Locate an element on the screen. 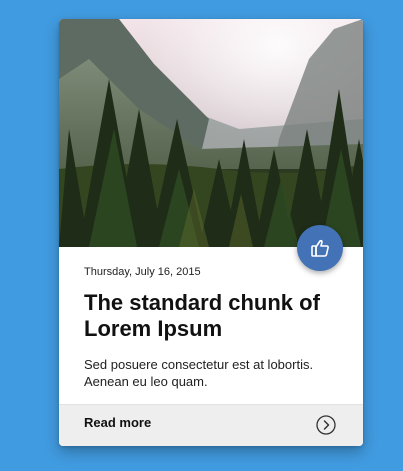  chevron-right-circle-icon is located at coordinates (326, 425).